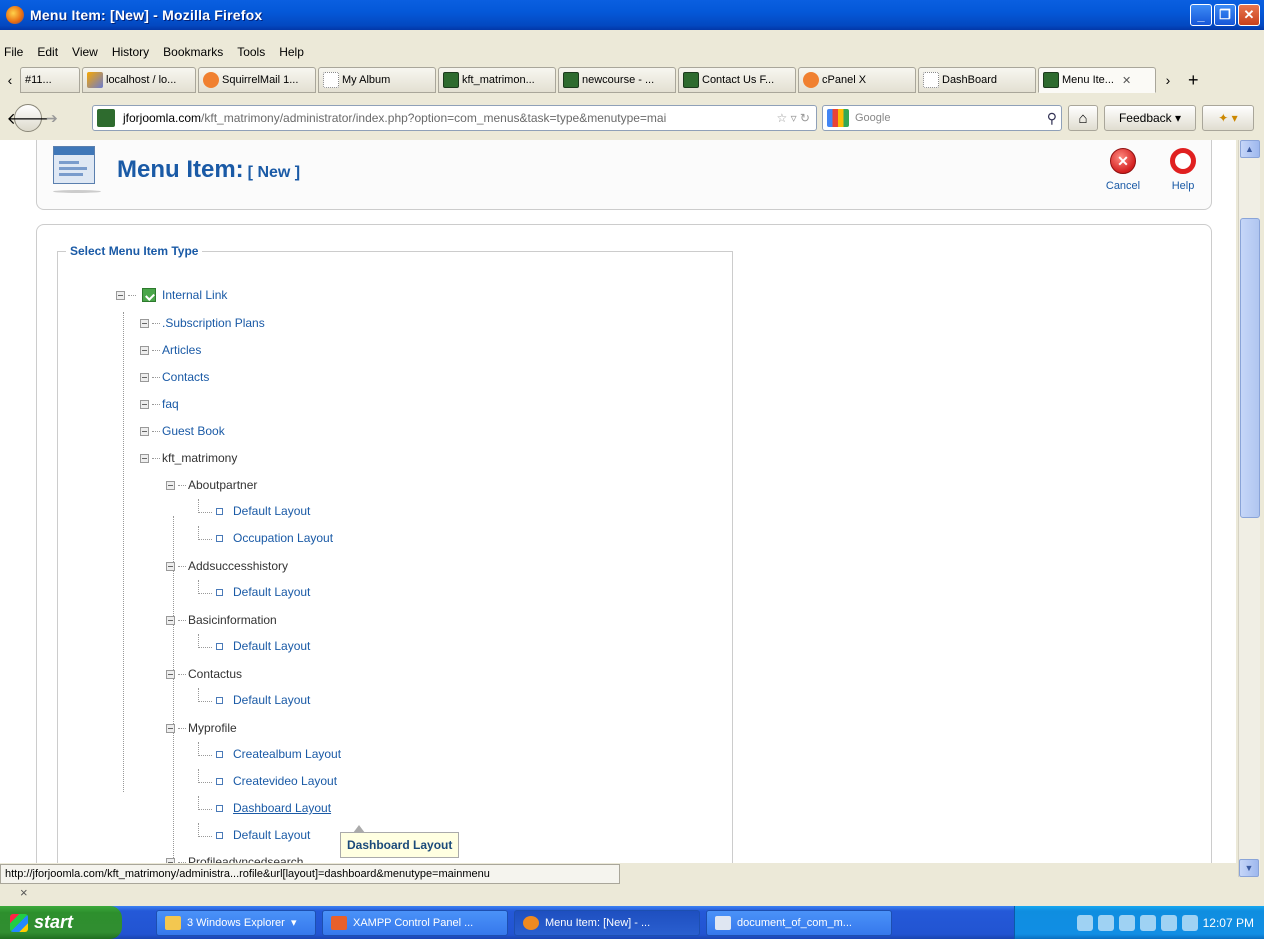 This screenshot has height=939, width=1264. Describe the element at coordinates (942, 118) in the screenshot. I see `search-bar: Google ⚲` at that location.